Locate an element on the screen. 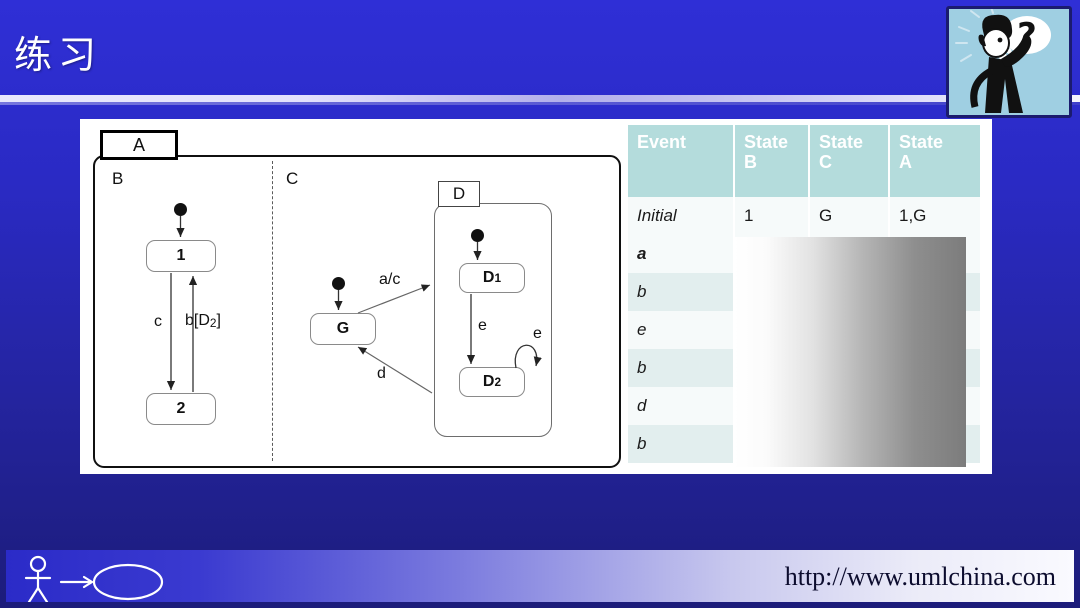 Image resolution: width=1080 pixels, height=608 pixels. title-divider is located at coordinates (540, 98).